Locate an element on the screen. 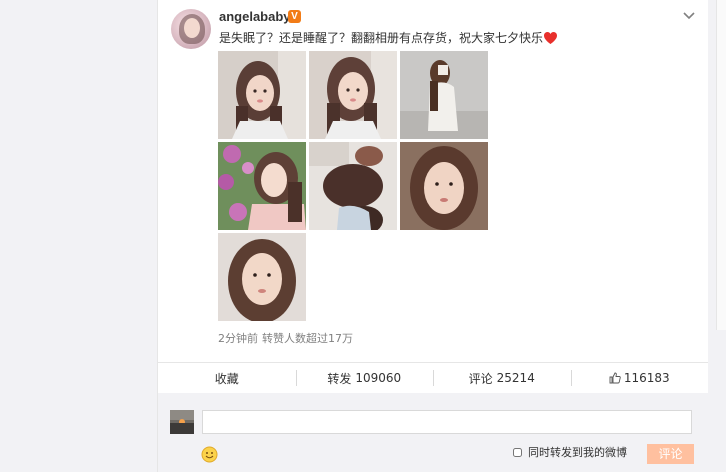 This screenshot has height=472, width=726. user-avatar is located at coordinates (191, 29).